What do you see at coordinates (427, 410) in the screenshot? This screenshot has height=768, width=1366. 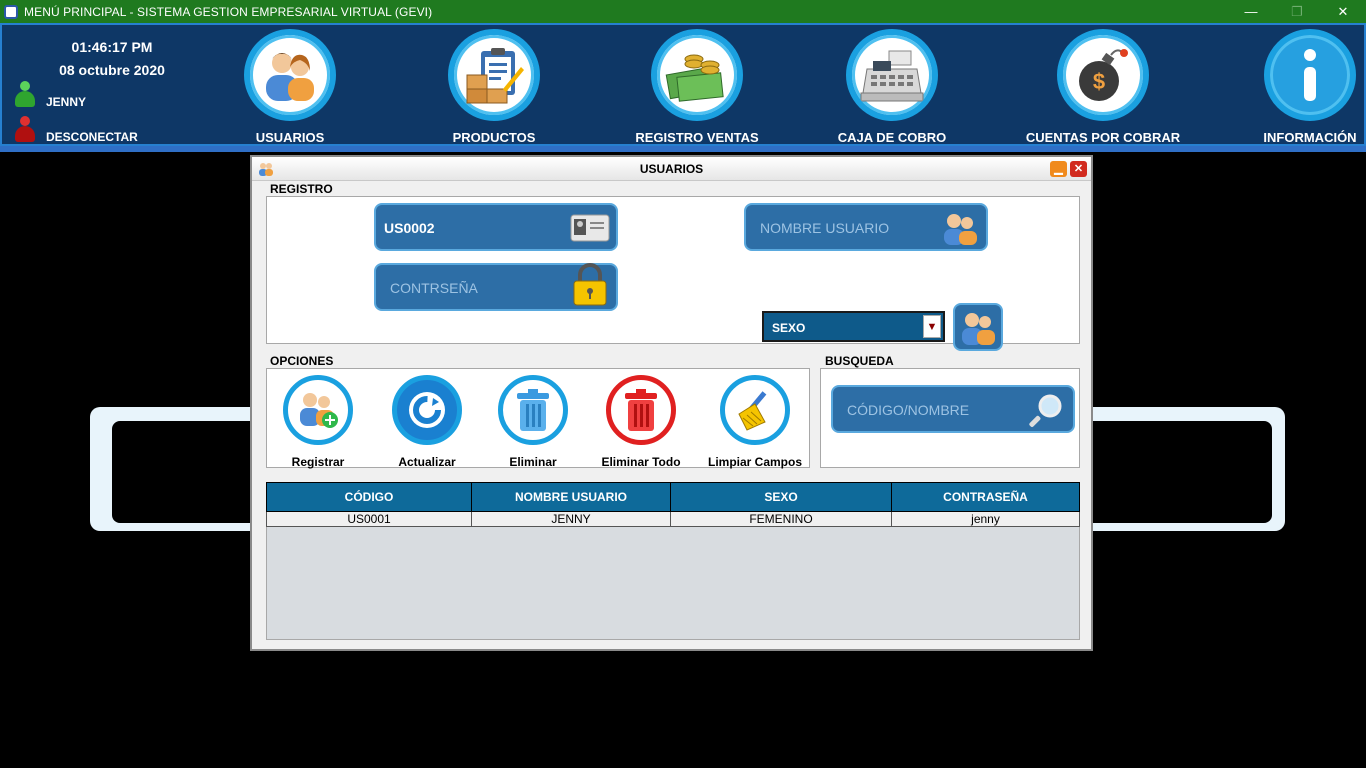 I see `refresh-icon` at bounding box center [427, 410].